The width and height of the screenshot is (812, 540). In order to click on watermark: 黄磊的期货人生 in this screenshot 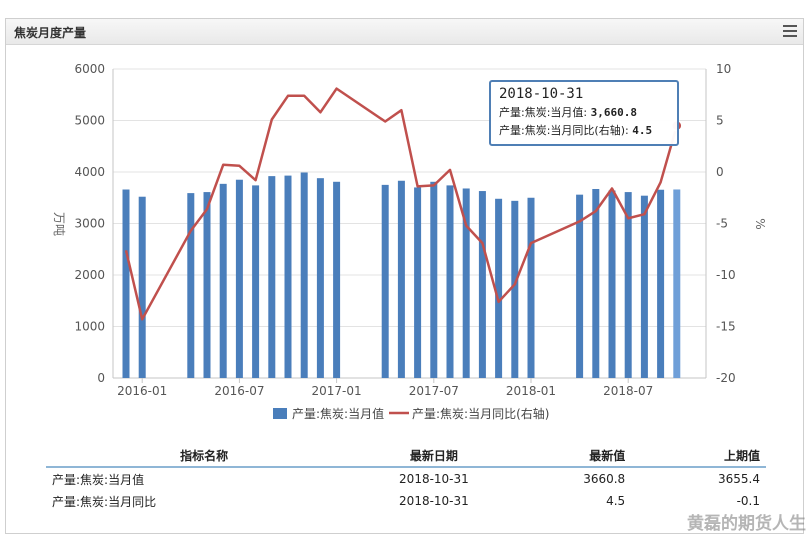, I will do `click(746, 524)`.